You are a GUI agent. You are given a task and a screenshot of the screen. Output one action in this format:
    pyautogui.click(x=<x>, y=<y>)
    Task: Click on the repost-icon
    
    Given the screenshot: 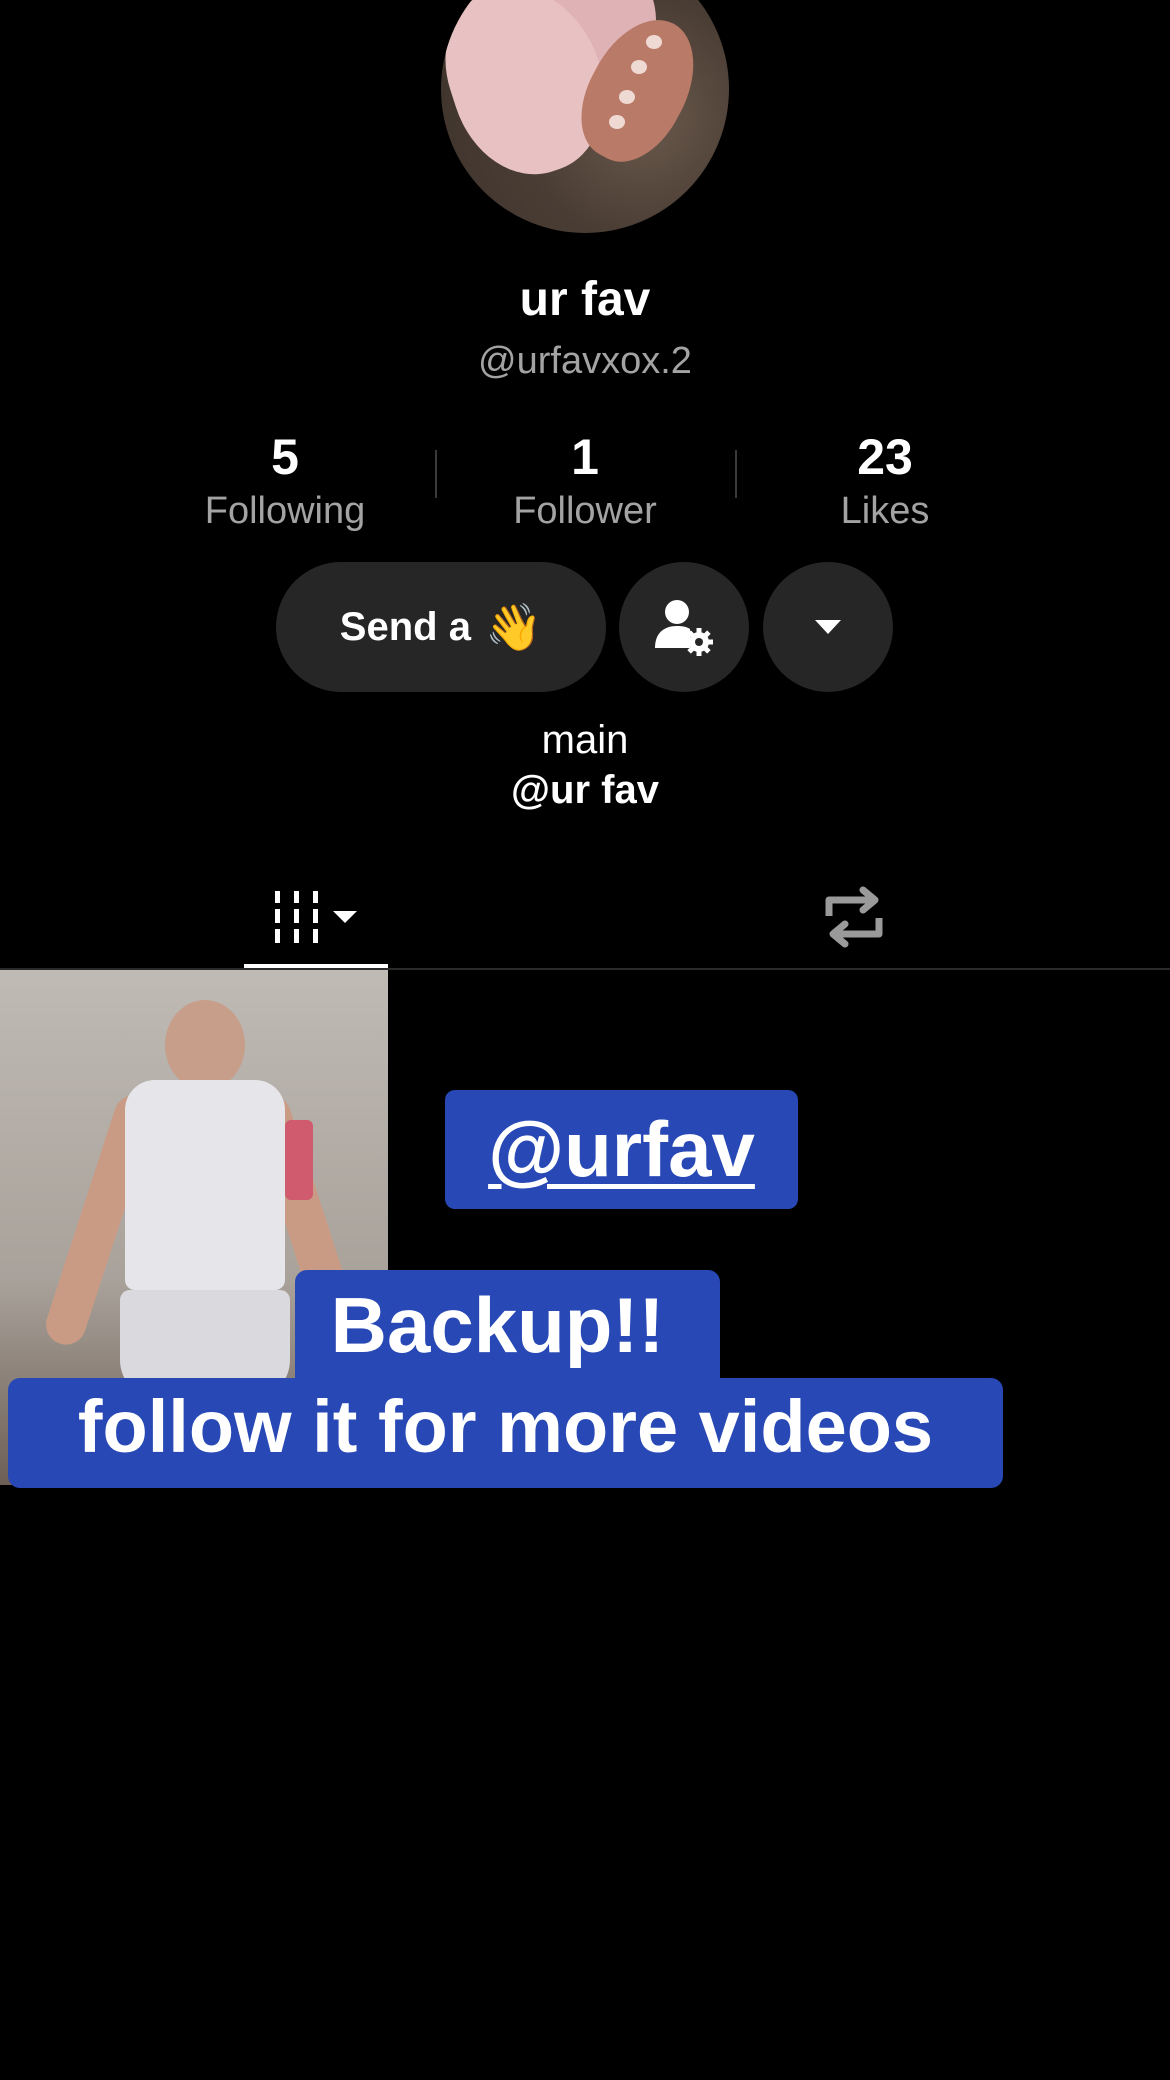 What is the action you would take?
    pyautogui.click(x=854, y=917)
    